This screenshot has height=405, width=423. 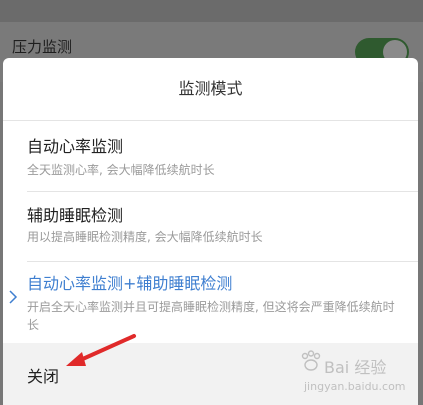 What do you see at coordinates (121, 170) in the screenshot?
I see `option-description: 全天监测心率, 会大幅降低续航时长` at bounding box center [121, 170].